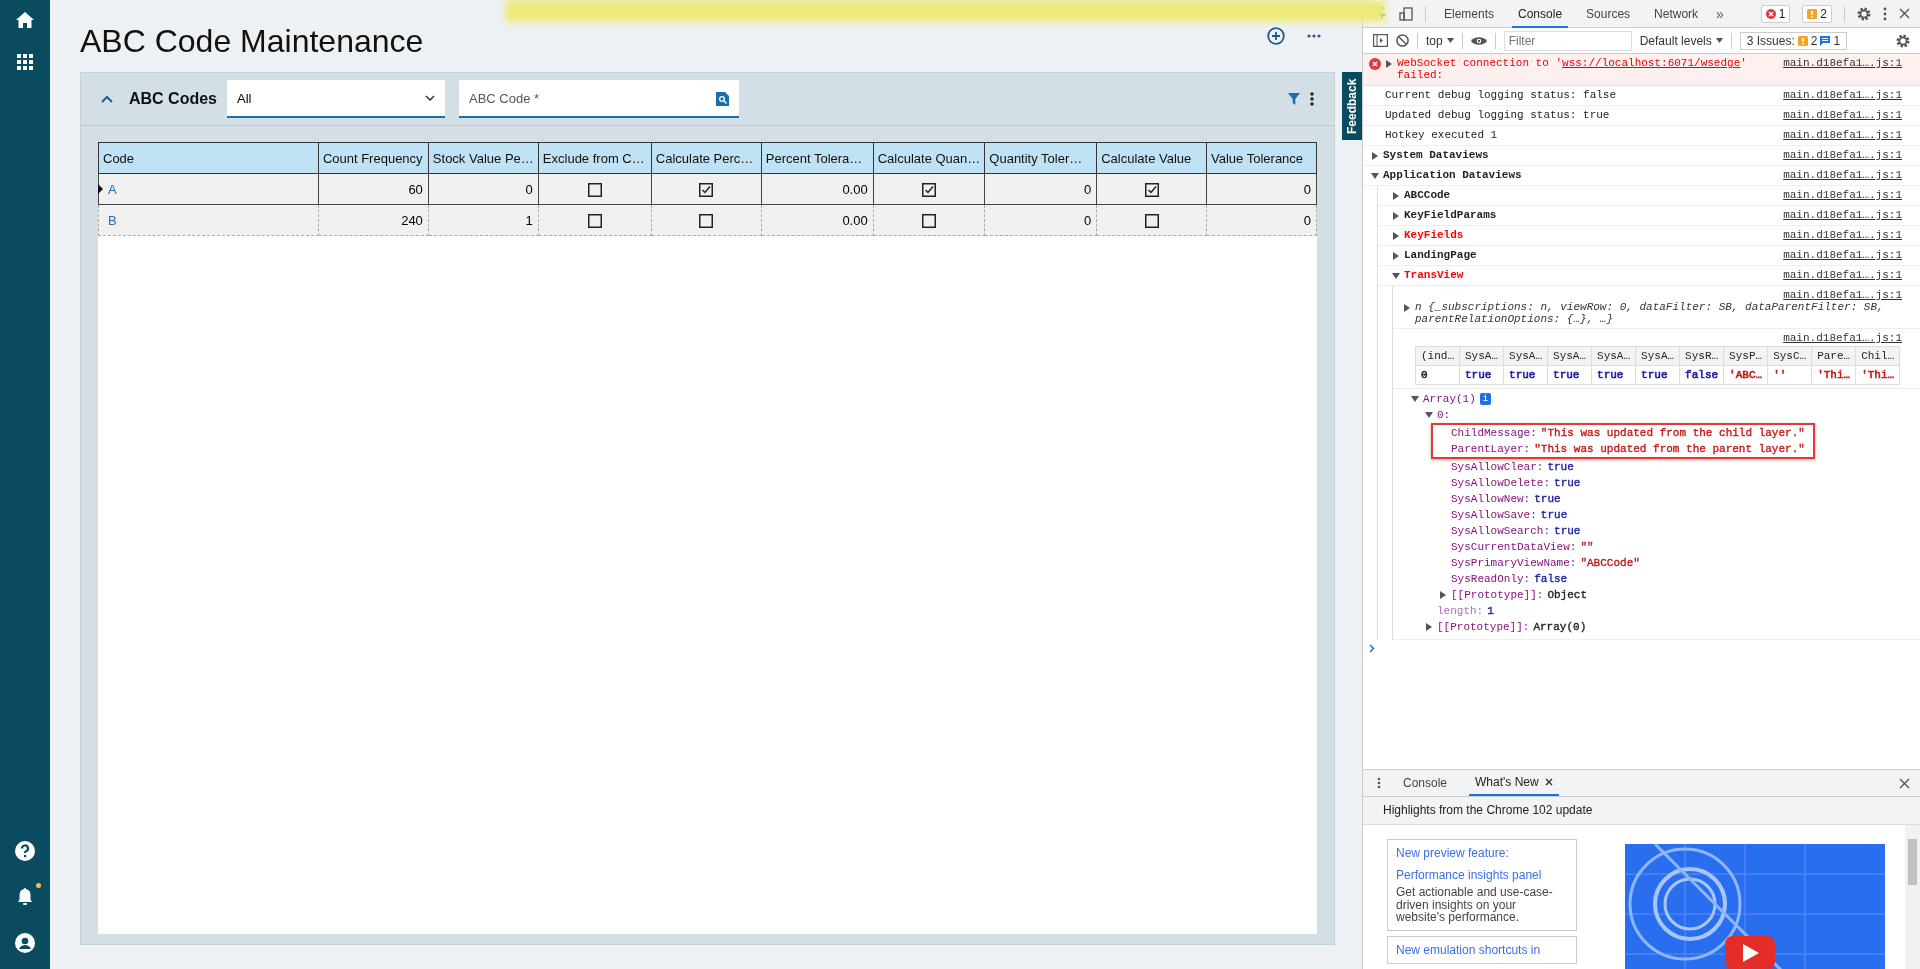 The width and height of the screenshot is (1920, 969). What do you see at coordinates (1402, 40) in the screenshot?
I see `clear-console-icon` at bounding box center [1402, 40].